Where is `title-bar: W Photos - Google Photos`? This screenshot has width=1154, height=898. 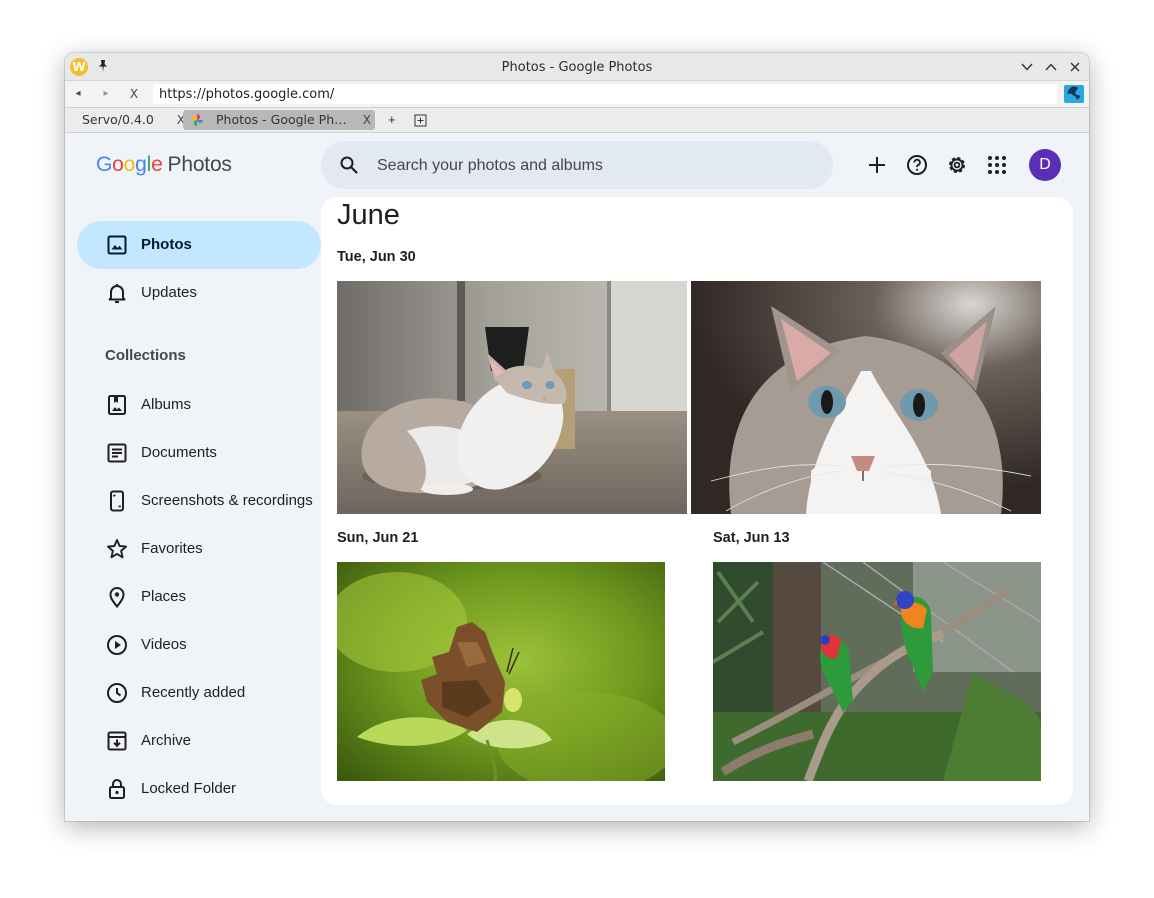 title-bar: W Photos - Google Photos is located at coordinates (577, 67).